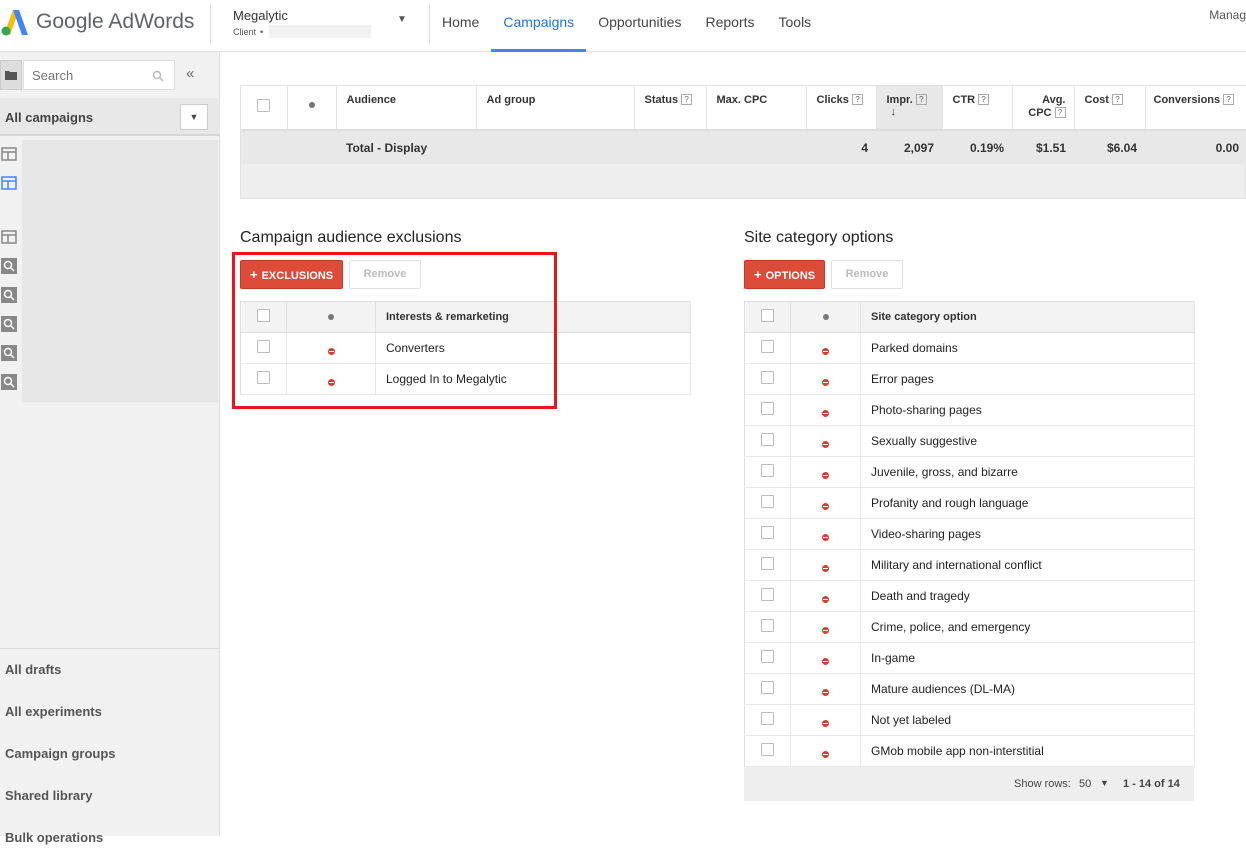 This screenshot has height=859, width=1246. I want to click on table-row: Juvenile, gross, and bizarre, so click(969, 472).